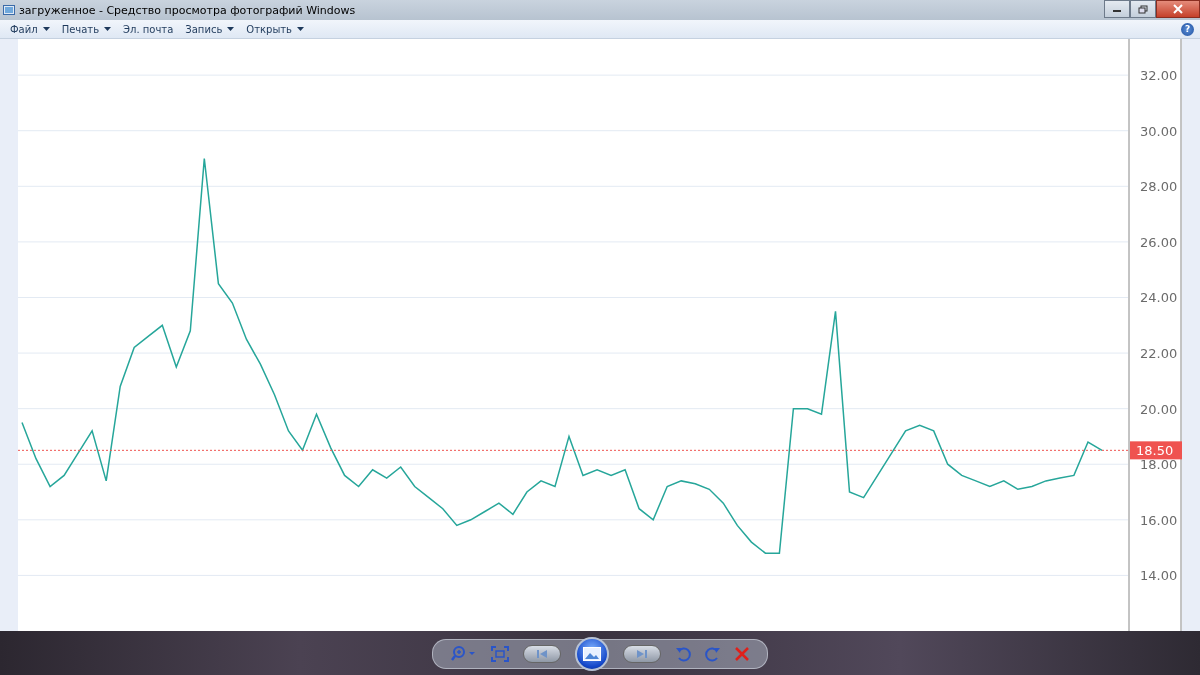 Image resolution: width=1200 pixels, height=675 pixels. Describe the element at coordinates (86, 29) in the screenshot. I see `menu-item: Печать` at that location.